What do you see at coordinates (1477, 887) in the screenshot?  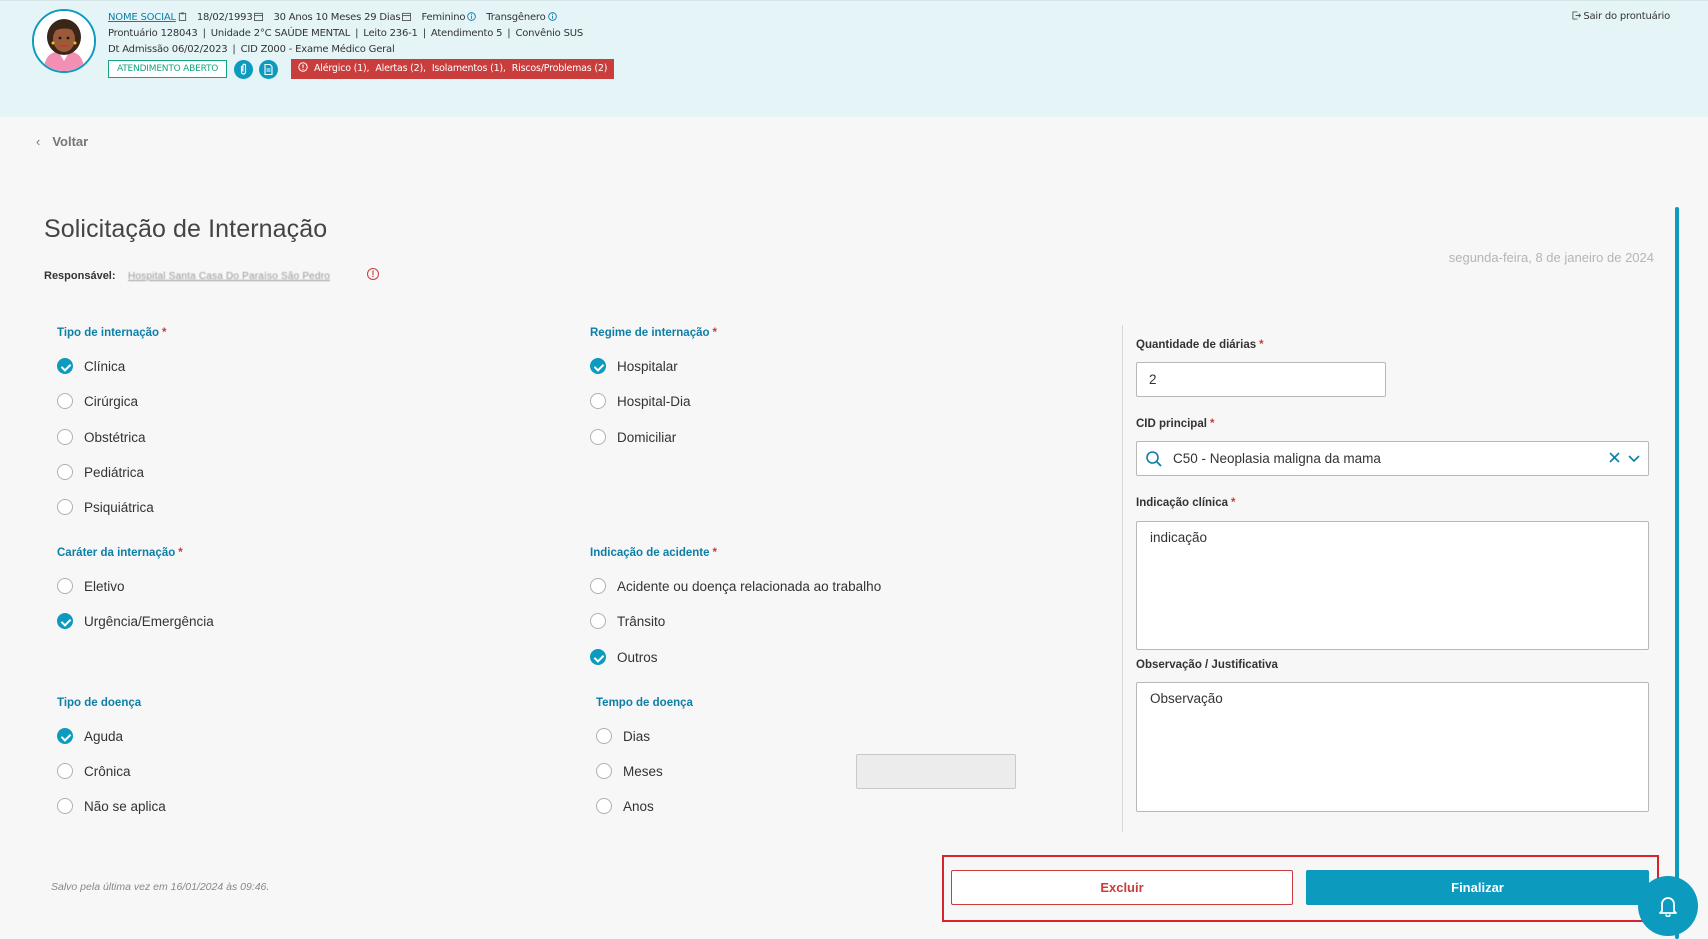 I see `finish-button: Finalizar` at bounding box center [1477, 887].